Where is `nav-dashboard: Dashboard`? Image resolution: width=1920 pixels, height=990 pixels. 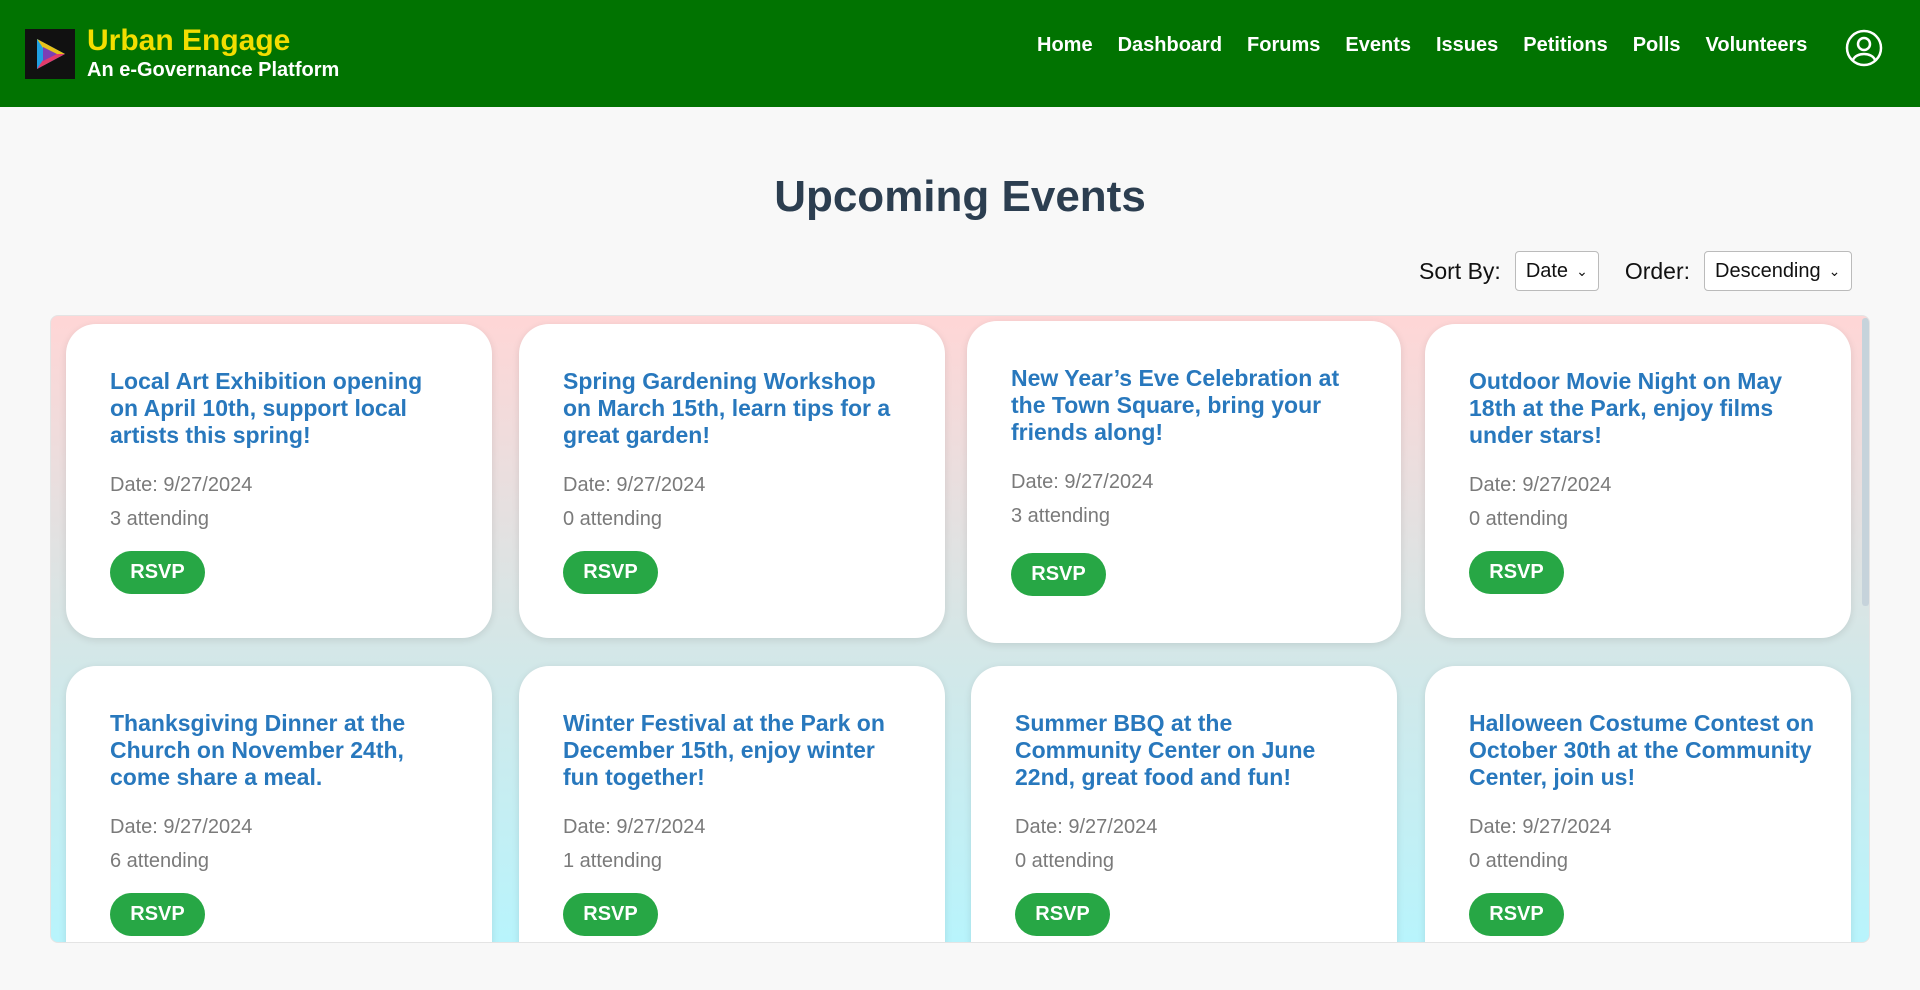 nav-dashboard: Dashboard is located at coordinates (1170, 45).